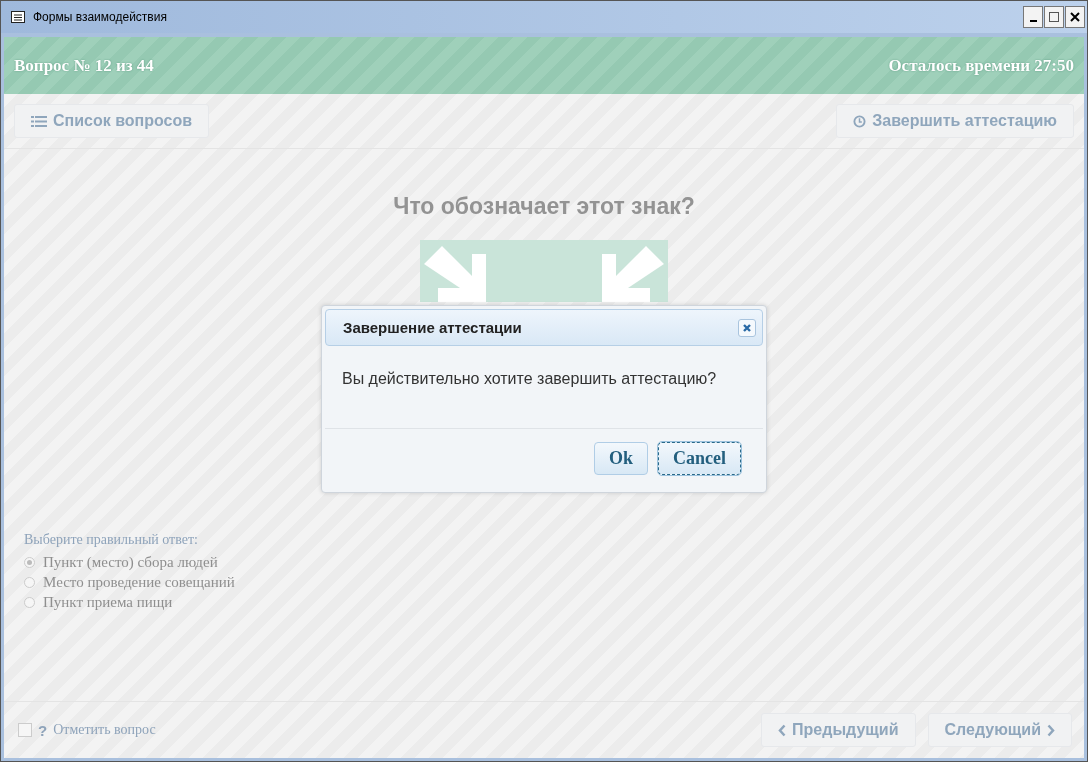 This screenshot has width=1088, height=762. What do you see at coordinates (1033, 17) in the screenshot?
I see `minimize-button` at bounding box center [1033, 17].